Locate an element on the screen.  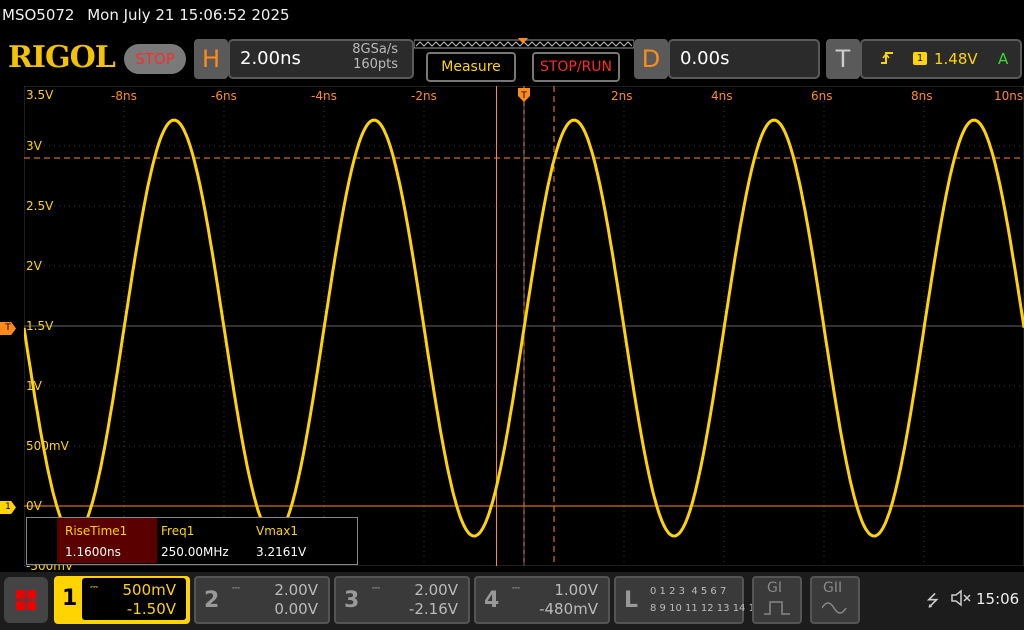
time-tick-label: 8ns is located at coordinates (922, 96).